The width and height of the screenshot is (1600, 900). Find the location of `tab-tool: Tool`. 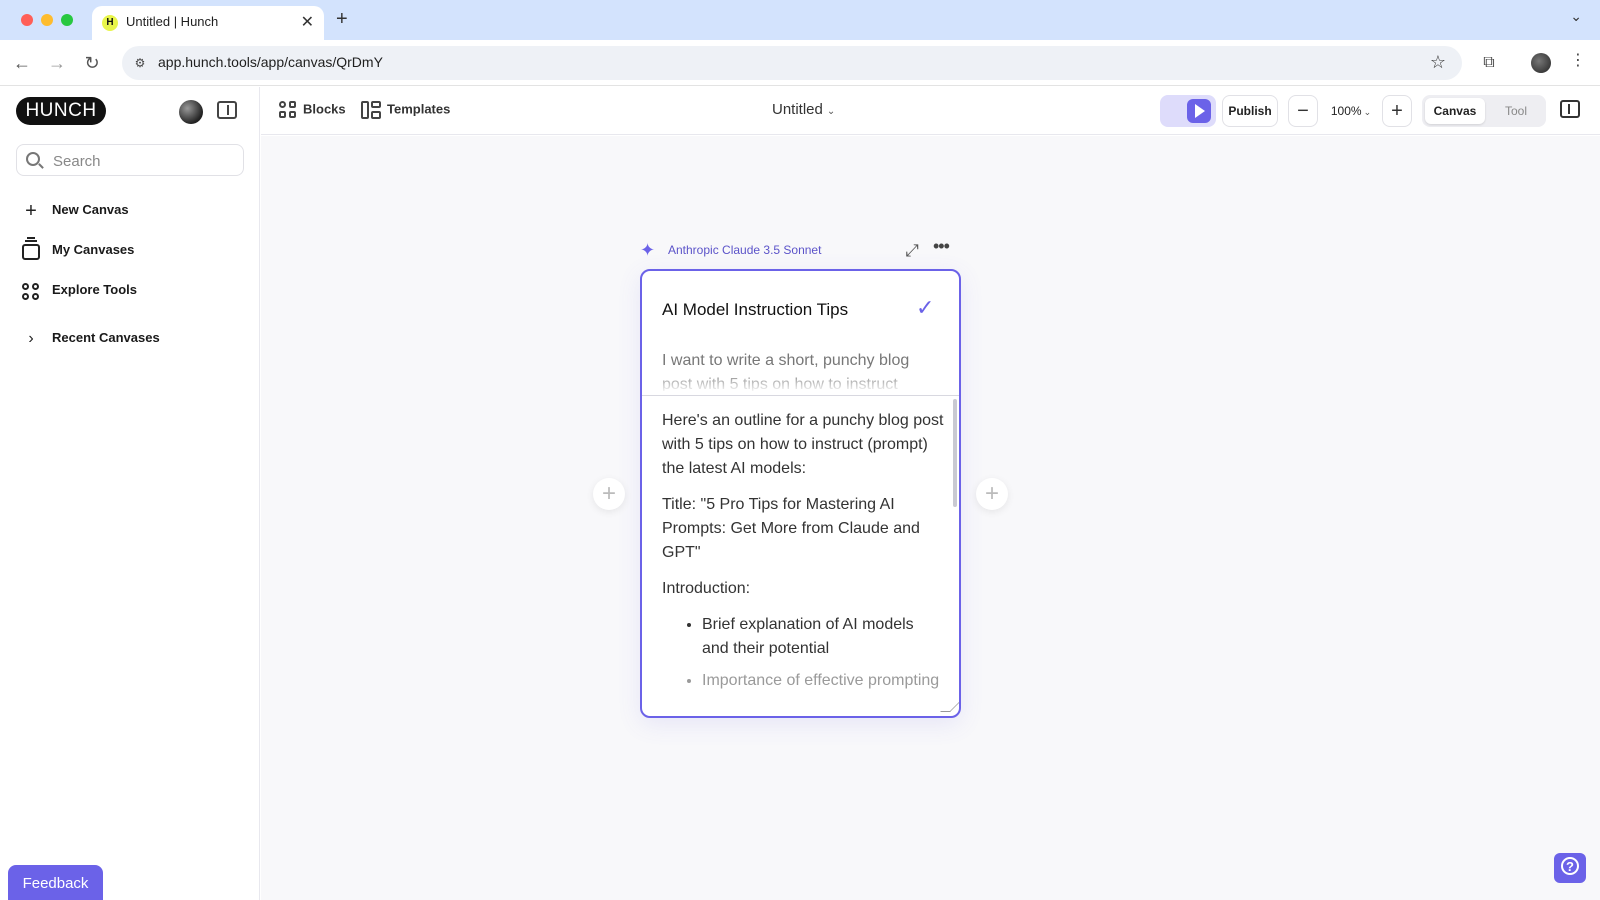

tab-tool: Tool is located at coordinates (1516, 111).